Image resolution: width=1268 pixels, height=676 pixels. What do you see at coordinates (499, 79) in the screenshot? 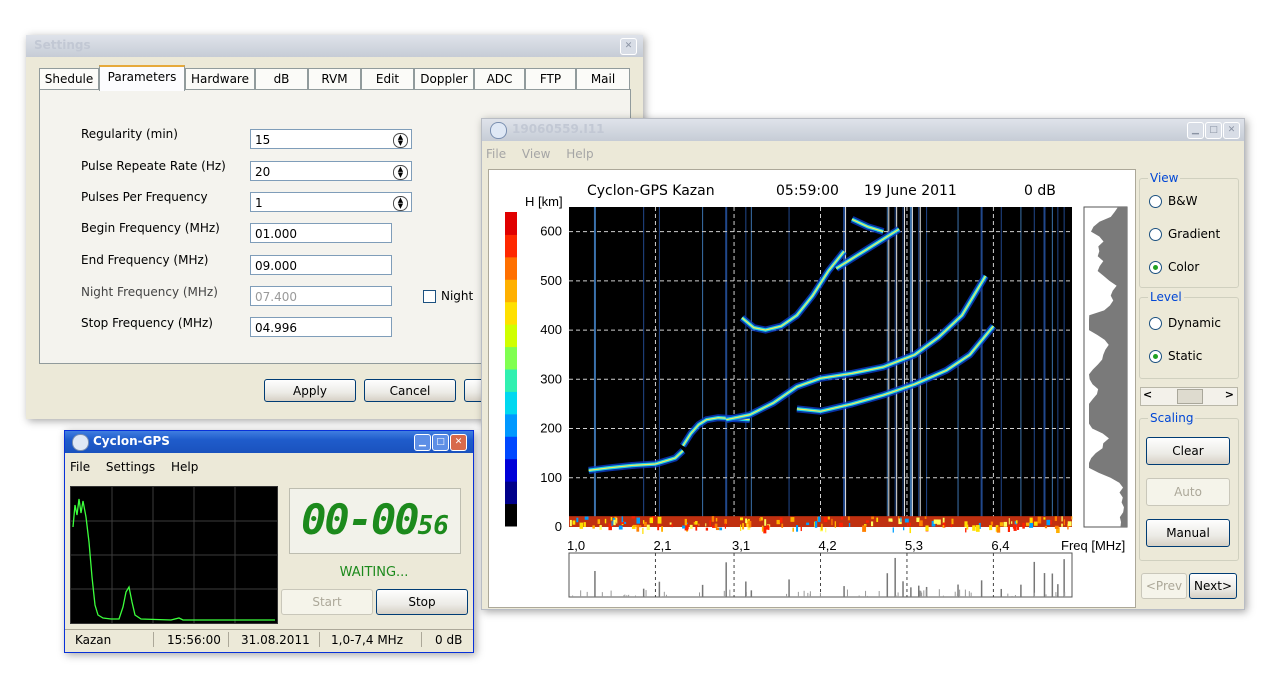
I see `tab-adc: ADC` at bounding box center [499, 79].